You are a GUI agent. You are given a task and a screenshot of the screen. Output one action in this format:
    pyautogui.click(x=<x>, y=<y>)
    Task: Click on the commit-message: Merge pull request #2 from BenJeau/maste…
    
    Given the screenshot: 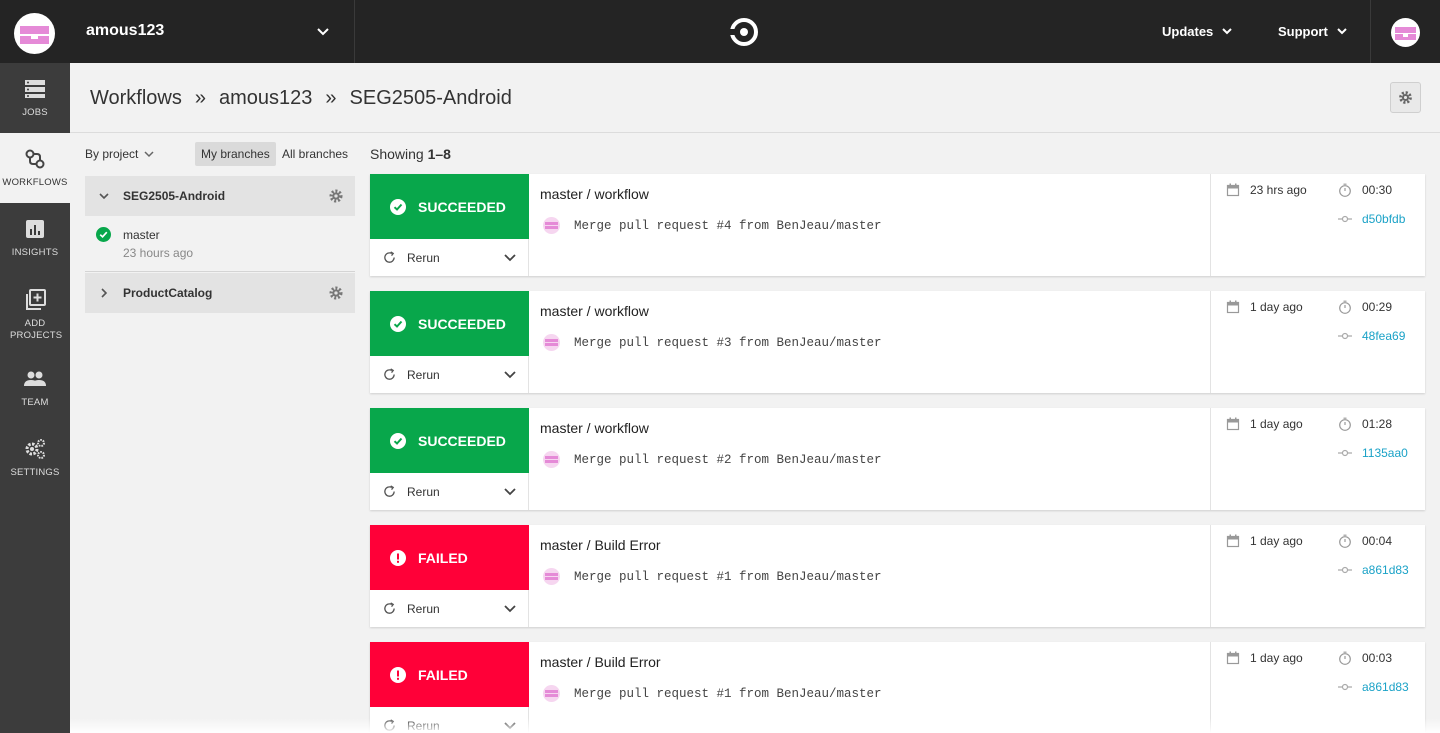 What is the action you would take?
    pyautogui.click(x=712, y=459)
    